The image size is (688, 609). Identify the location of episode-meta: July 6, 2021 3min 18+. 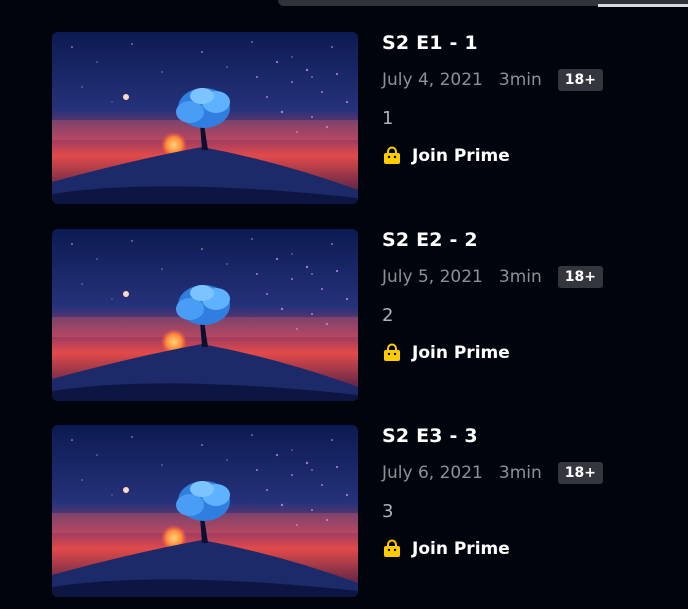
(492, 473).